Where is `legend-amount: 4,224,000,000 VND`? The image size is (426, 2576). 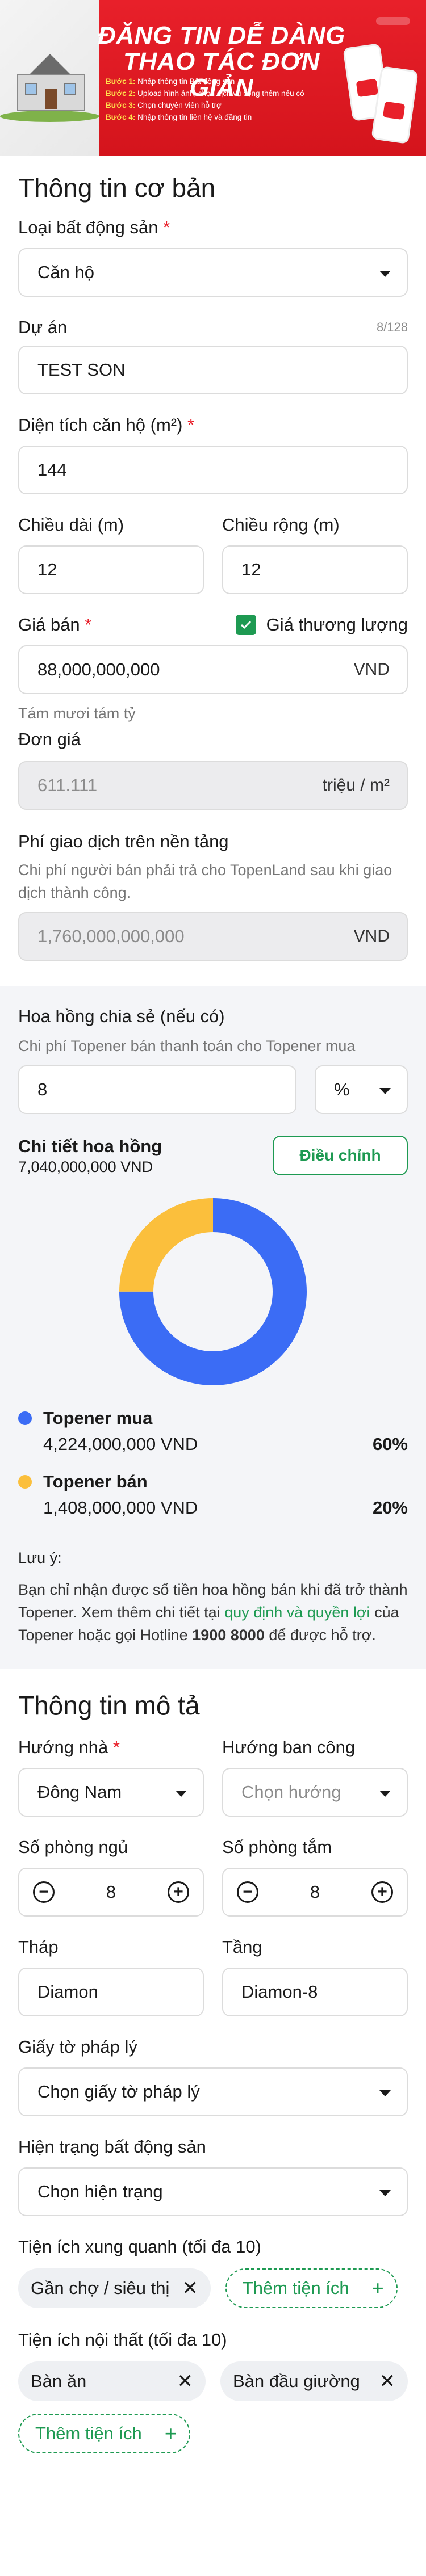
legend-amount: 4,224,000,000 VND is located at coordinates (120, 1444).